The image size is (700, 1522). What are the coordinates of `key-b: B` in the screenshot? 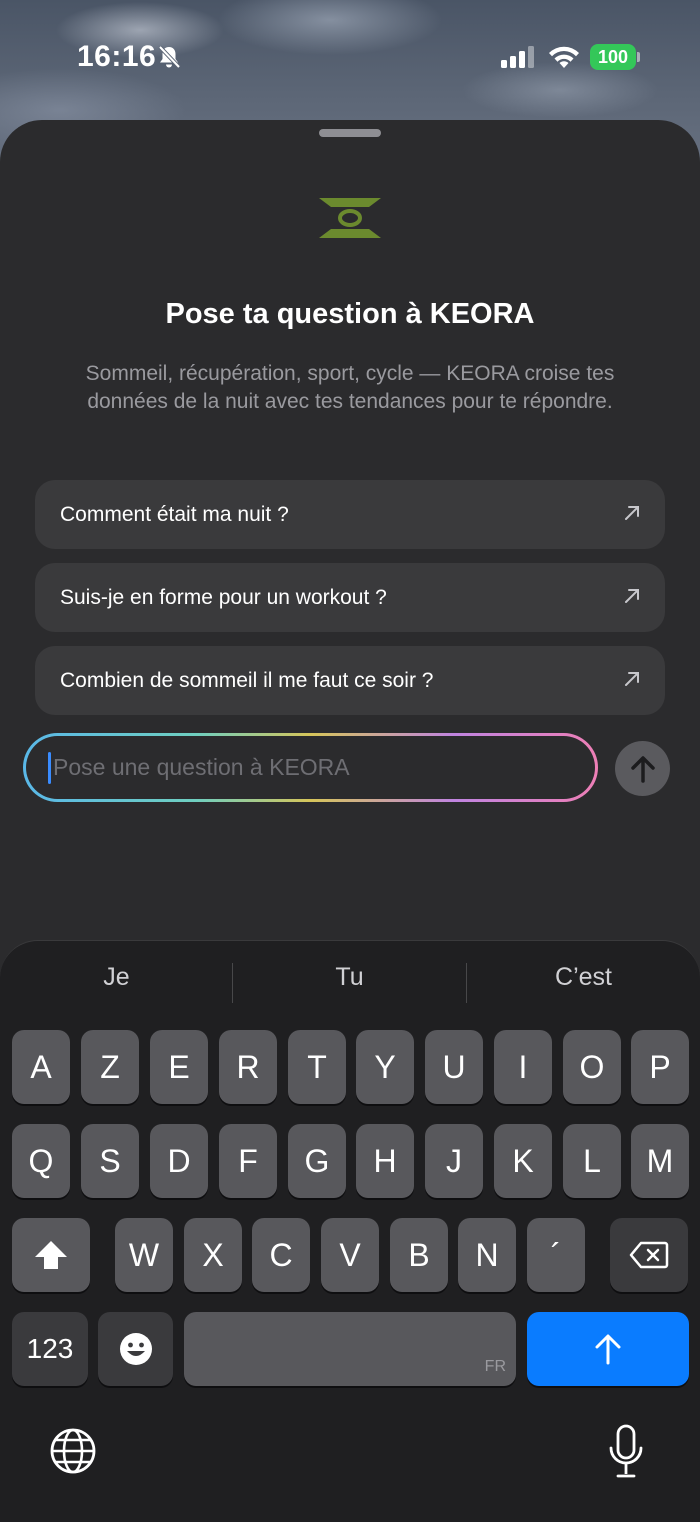 It's located at (419, 1255).